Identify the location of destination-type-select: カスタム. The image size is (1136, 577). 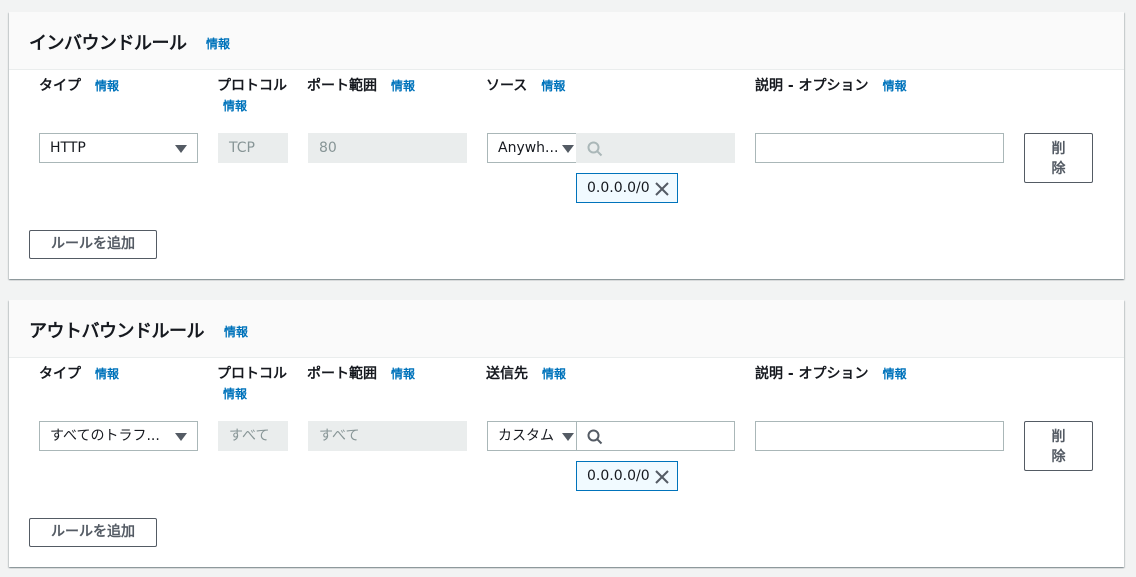
(532, 436).